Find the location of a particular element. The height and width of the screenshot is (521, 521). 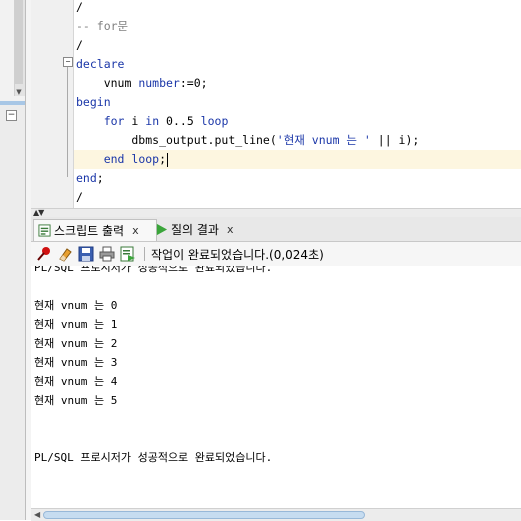

code-token: dbms_output.put_line( is located at coordinates (176, 140).